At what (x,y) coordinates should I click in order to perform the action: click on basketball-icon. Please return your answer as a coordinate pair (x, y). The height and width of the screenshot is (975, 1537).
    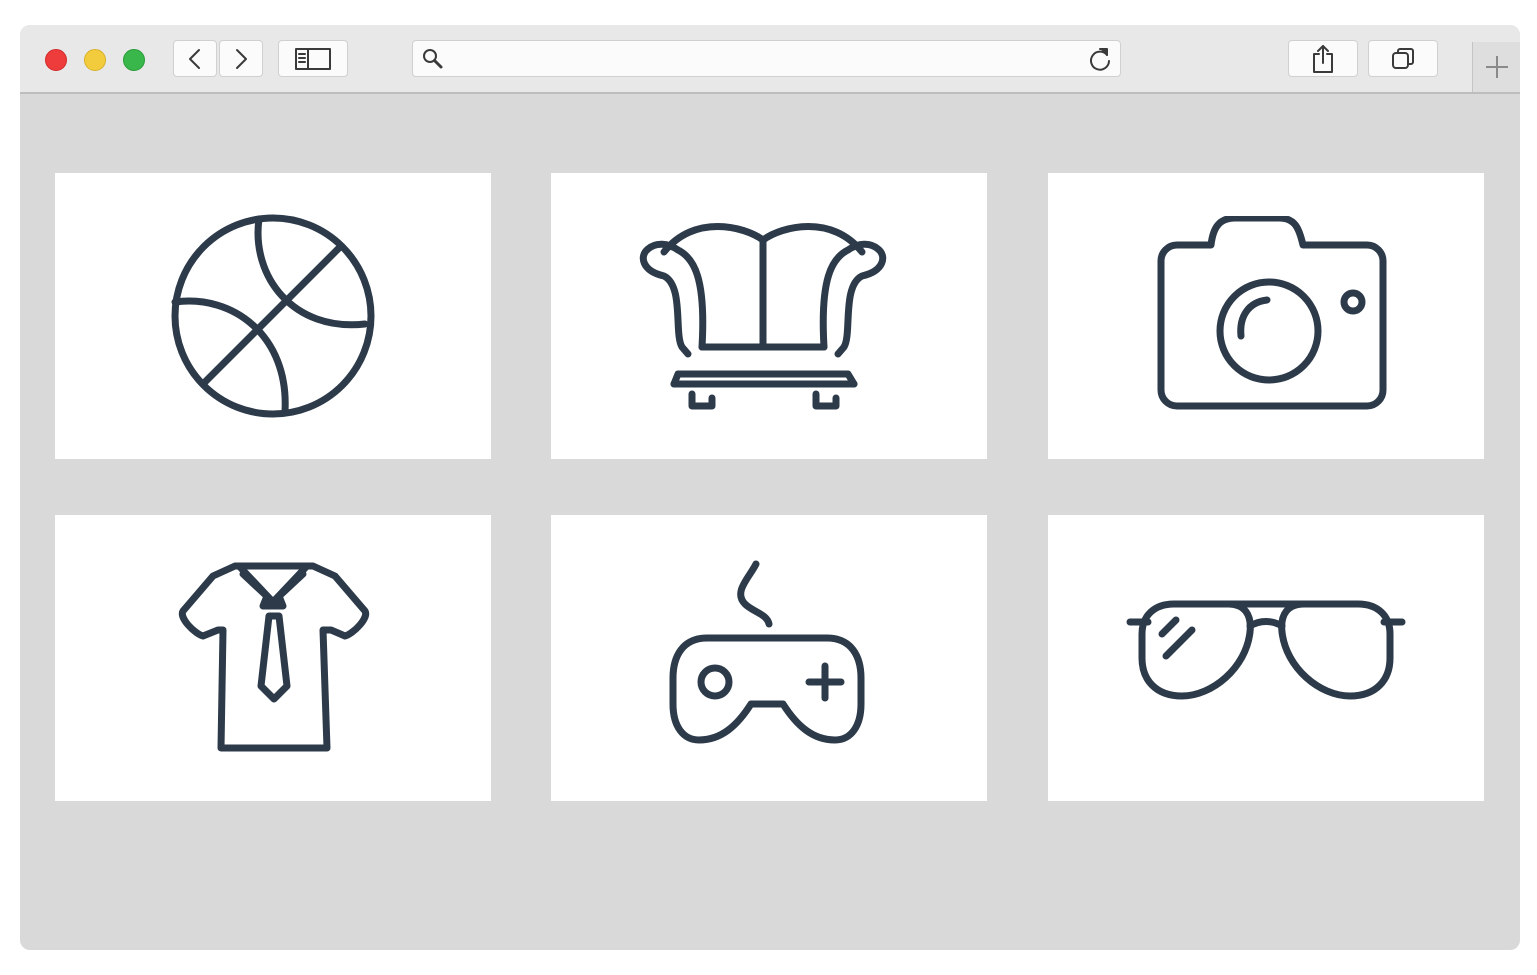
    Looking at the image, I should click on (273, 316).